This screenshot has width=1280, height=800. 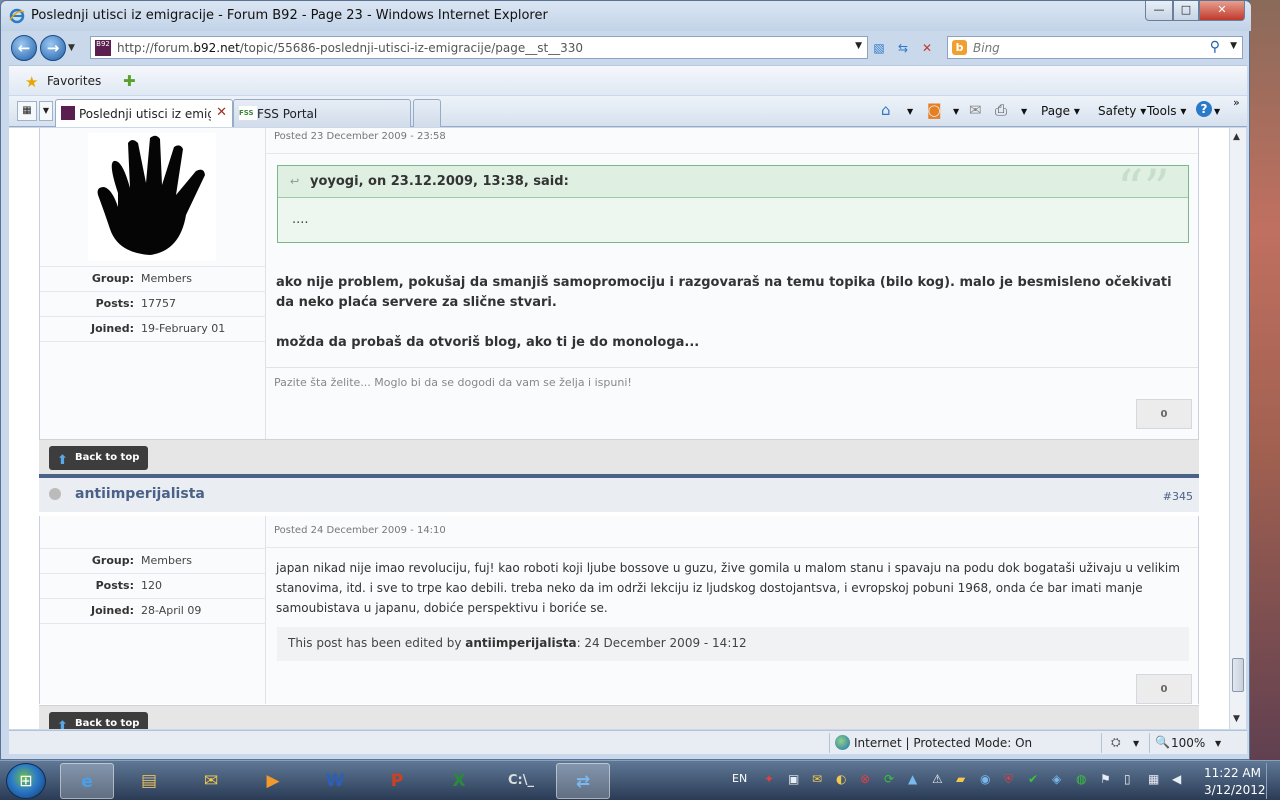 What do you see at coordinates (1116, 742) in the screenshot?
I see `protected-mode-icon: ⛭` at bounding box center [1116, 742].